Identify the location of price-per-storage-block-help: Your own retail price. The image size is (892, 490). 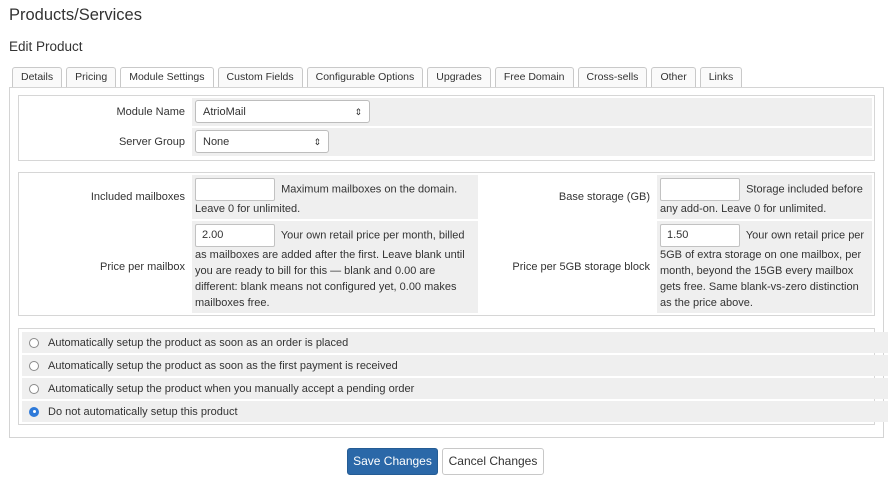
(795, 235).